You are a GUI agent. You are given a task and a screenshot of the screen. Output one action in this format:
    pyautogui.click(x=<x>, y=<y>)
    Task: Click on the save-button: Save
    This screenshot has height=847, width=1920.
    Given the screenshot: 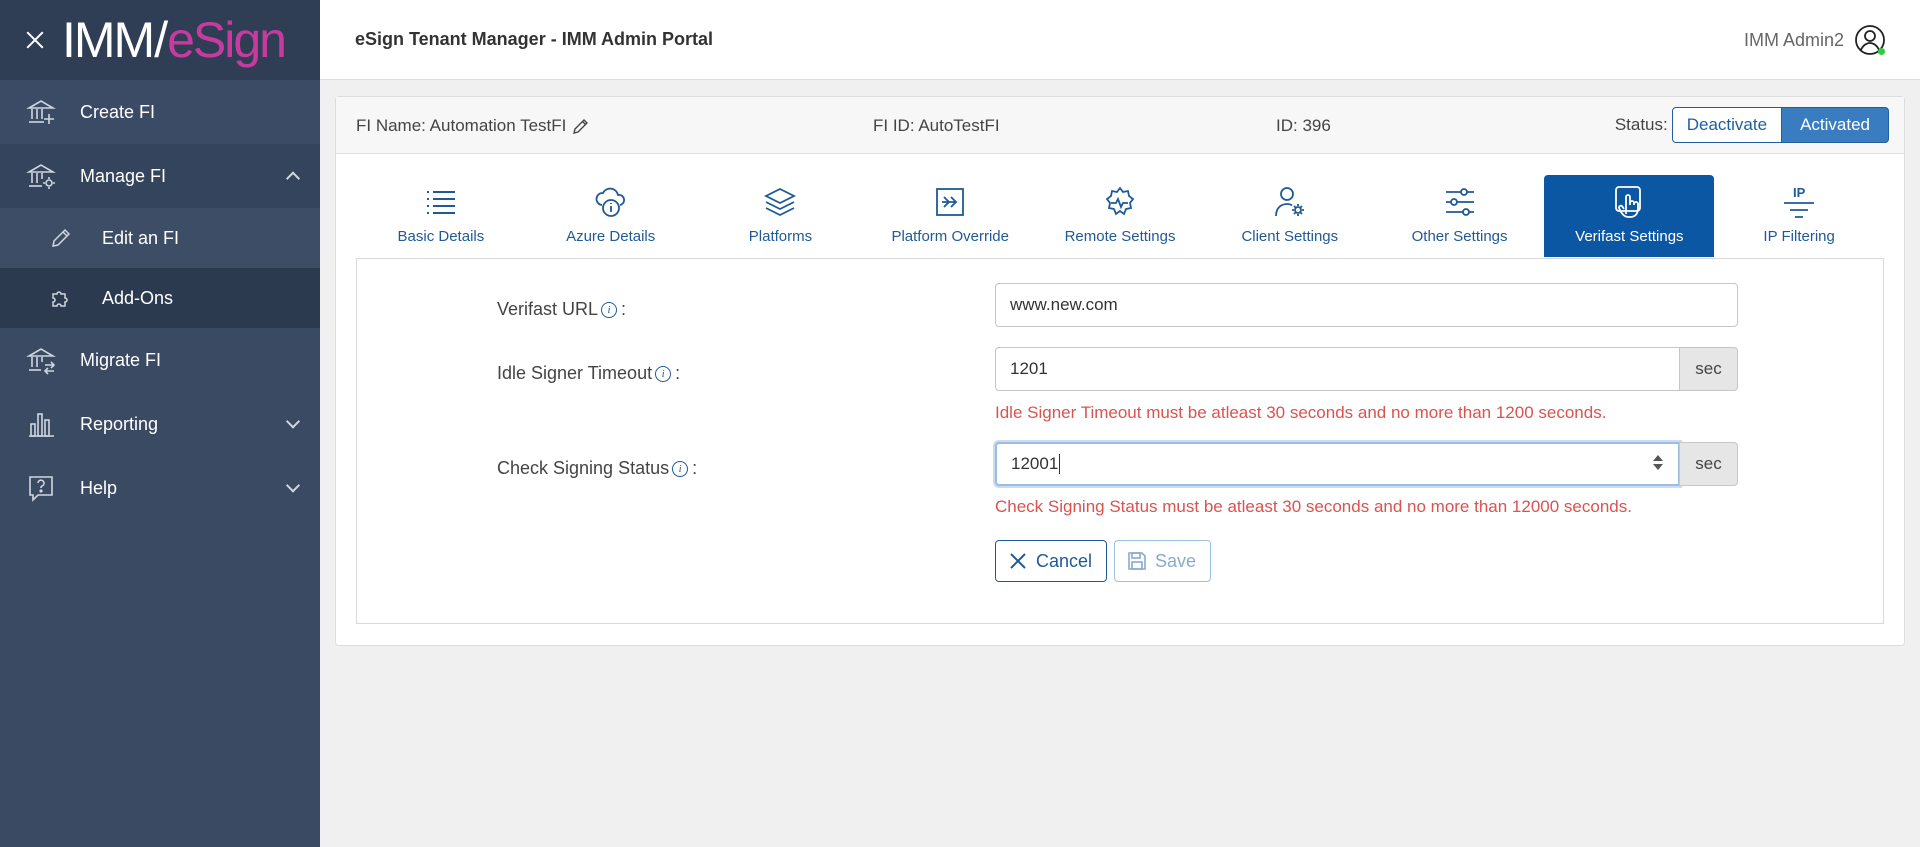 What is the action you would take?
    pyautogui.click(x=1163, y=561)
    